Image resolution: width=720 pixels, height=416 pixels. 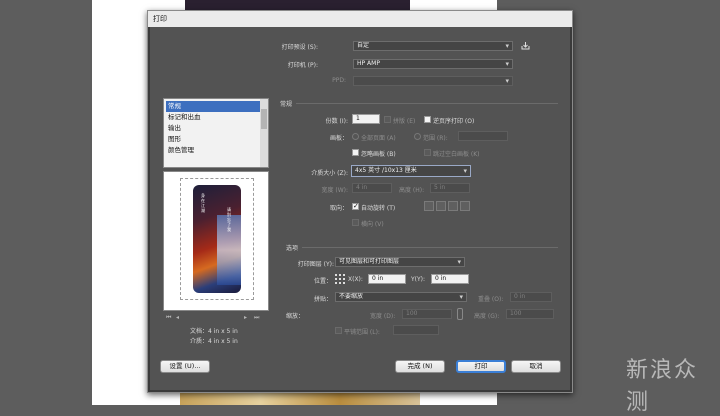 I want to click on cancel-button: 取消, so click(x=536, y=366).